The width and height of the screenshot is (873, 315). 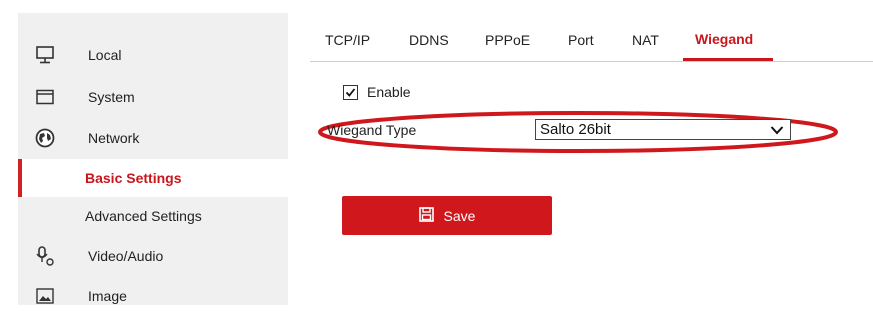 I want to click on camera-mic-icon, so click(x=45, y=256).